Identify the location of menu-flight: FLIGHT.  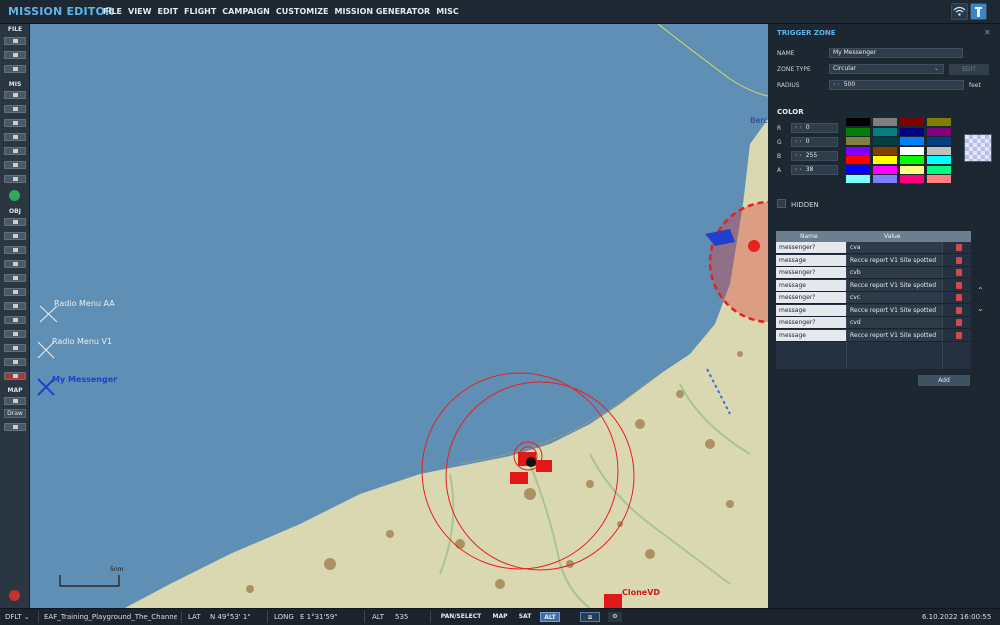
(200, 11).